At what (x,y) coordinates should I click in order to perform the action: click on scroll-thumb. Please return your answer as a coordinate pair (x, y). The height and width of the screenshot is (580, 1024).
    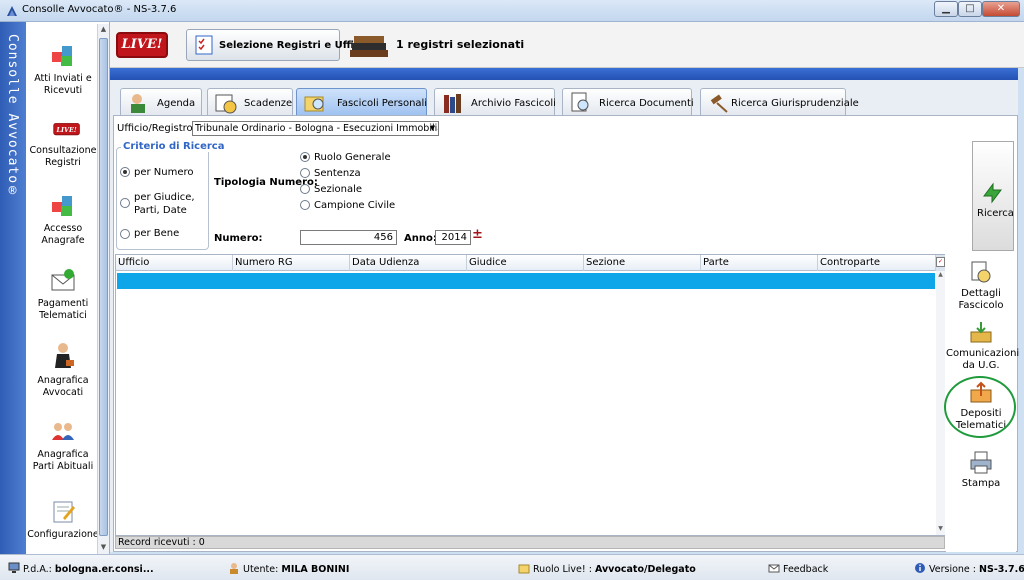
    Looking at the image, I should click on (103, 287).